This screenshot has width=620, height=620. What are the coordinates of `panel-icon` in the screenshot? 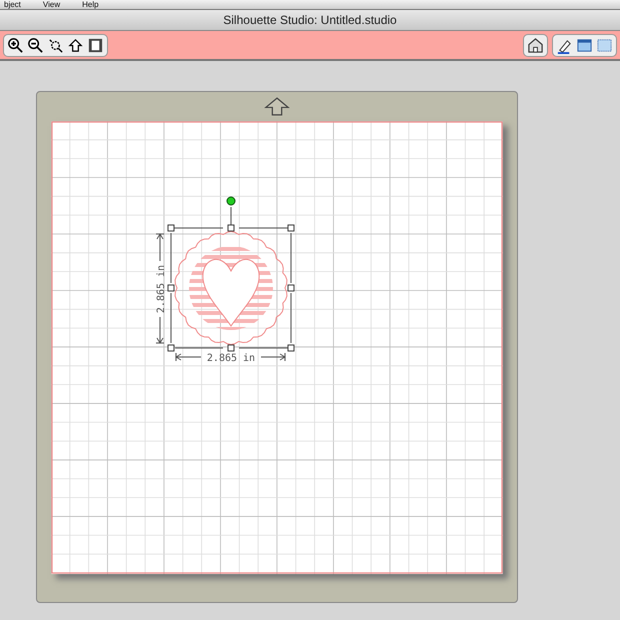 It's located at (584, 45).